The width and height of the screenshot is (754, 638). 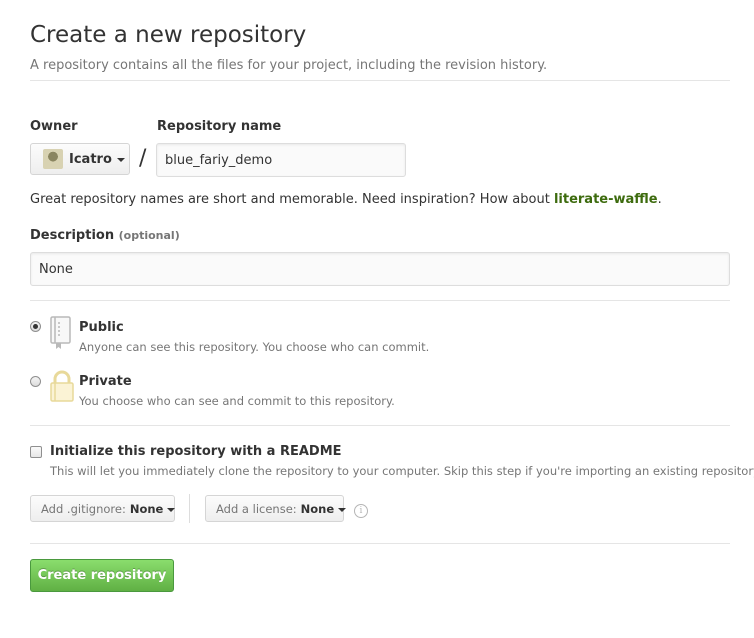 I want to click on gitignore-value: None, so click(x=146, y=508).